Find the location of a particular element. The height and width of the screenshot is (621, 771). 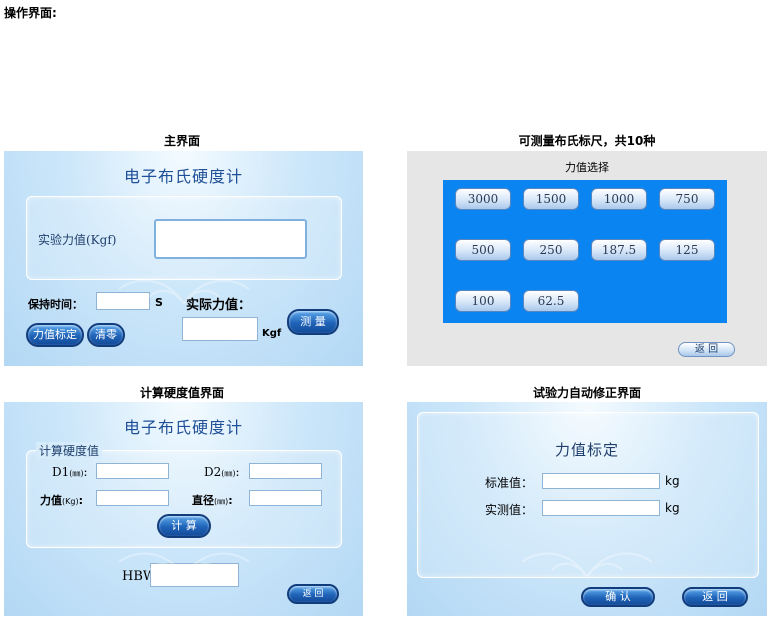

calc-back-button: 返 回 is located at coordinates (313, 594).